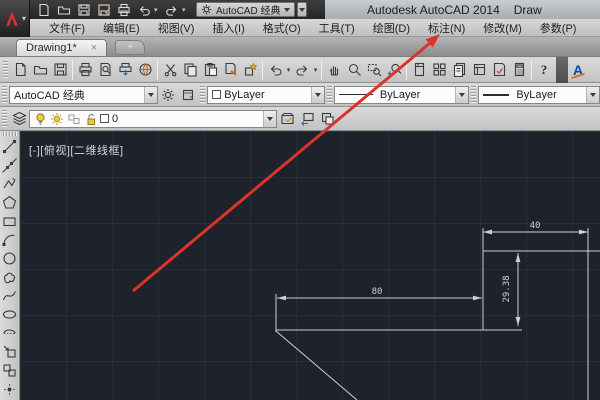 This screenshot has width=600, height=400. I want to click on qat-save-button, so click(83, 9).